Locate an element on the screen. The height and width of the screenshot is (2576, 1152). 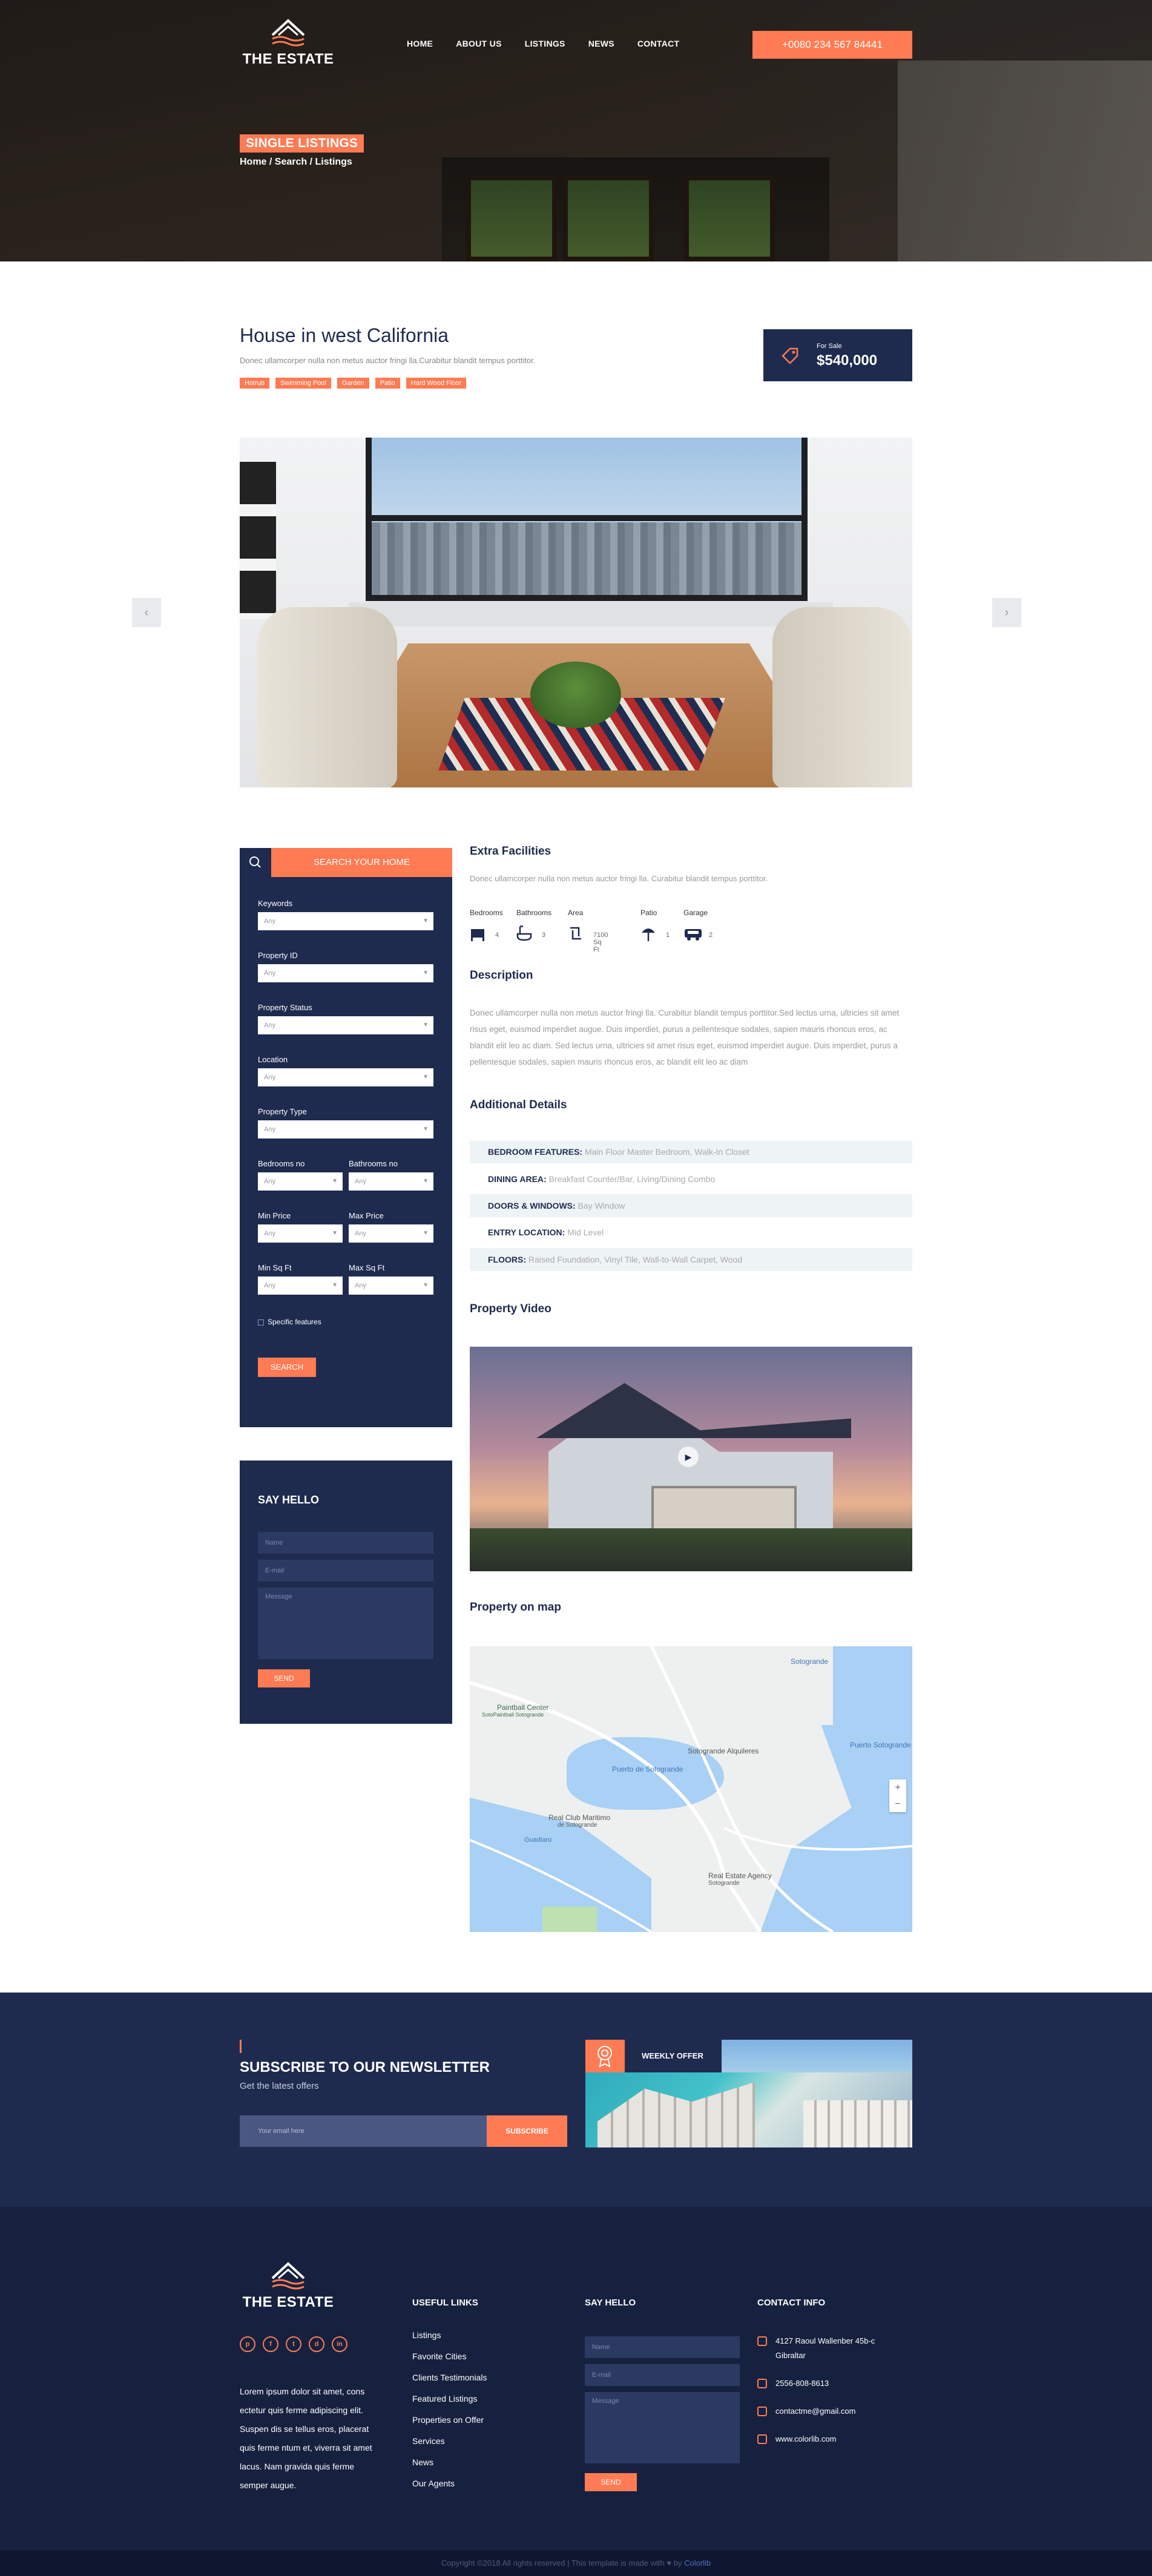
specific-features-checkbox: Specific features is located at coordinates (290, 1322).